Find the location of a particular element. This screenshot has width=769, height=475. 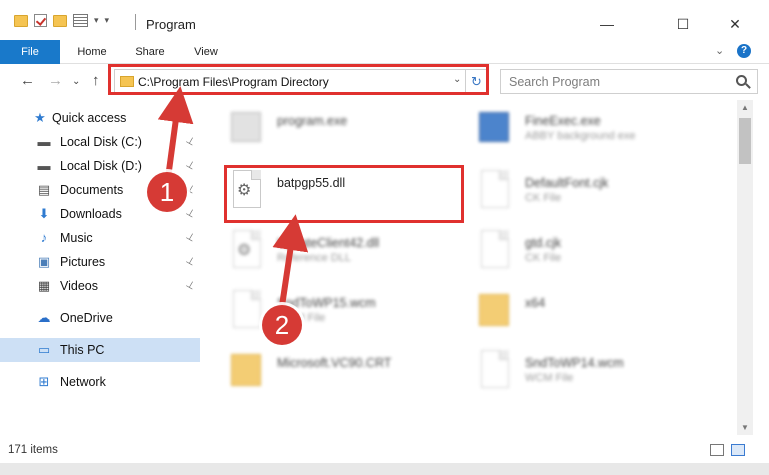

sidebar-item-label: This PC is located at coordinates (82, 350).